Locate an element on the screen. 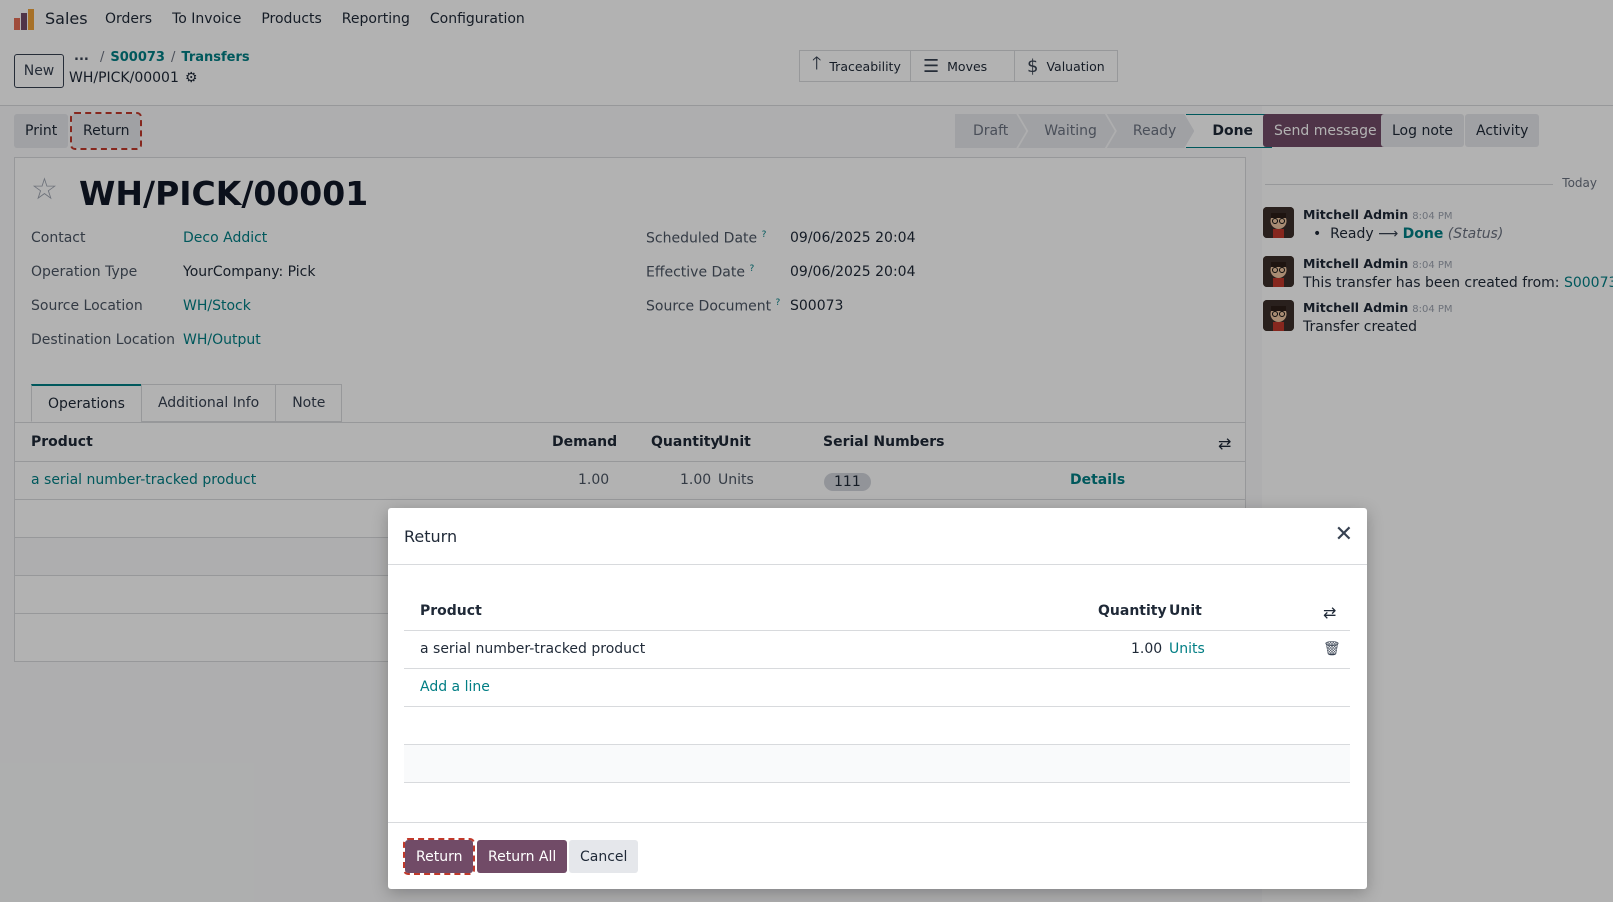 The image size is (1613, 902). add-line-link: Add a line is located at coordinates (455, 687).